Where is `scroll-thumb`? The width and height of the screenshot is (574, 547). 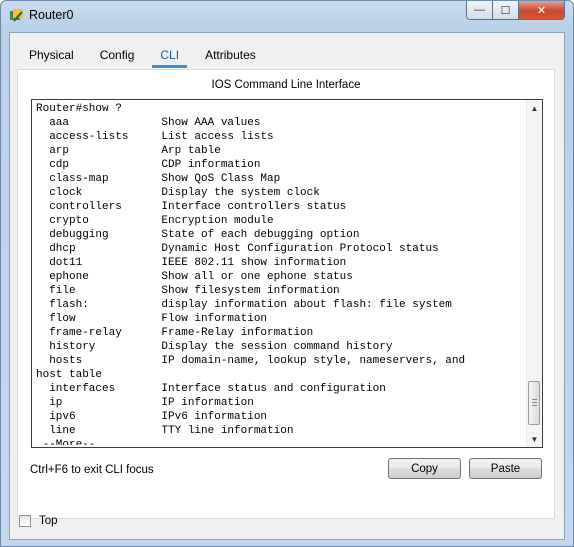 scroll-thumb is located at coordinates (534, 403).